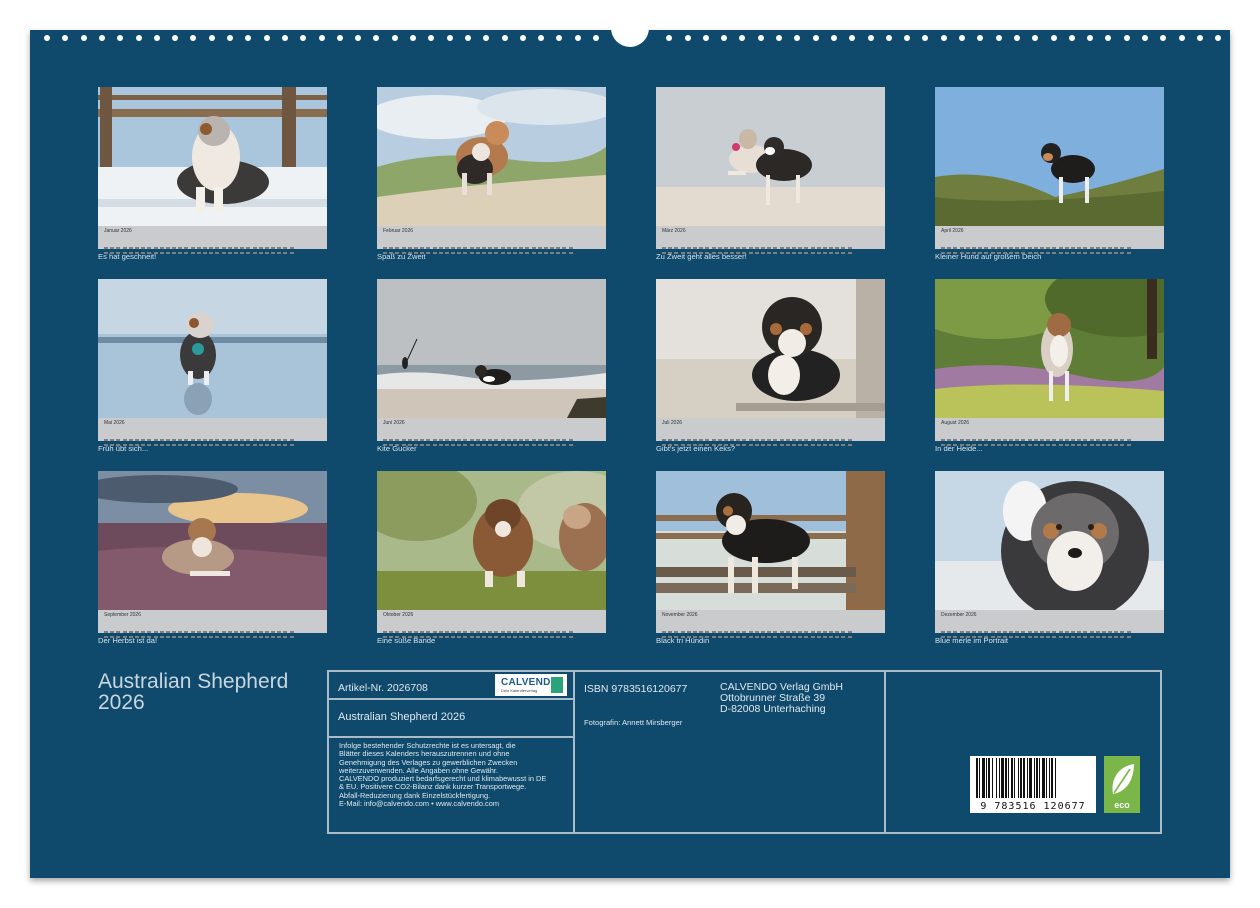 The height and width of the screenshot is (908, 1260). What do you see at coordinates (491, 540) in the screenshot?
I see `photo-puppies-grass` at bounding box center [491, 540].